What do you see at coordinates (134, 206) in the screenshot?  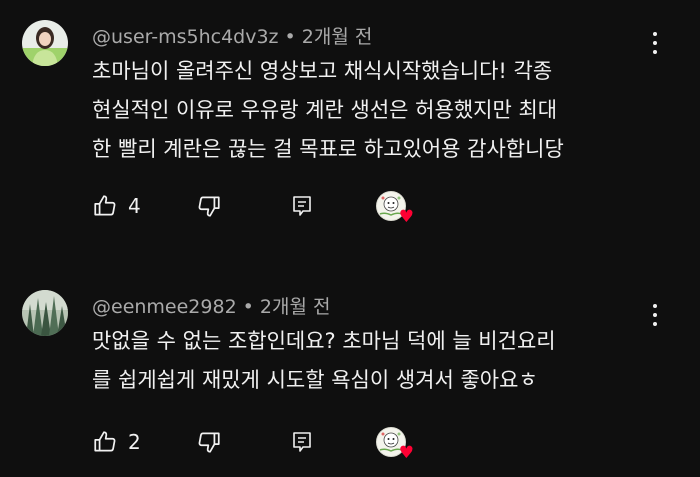 I see `like-count: 4` at bounding box center [134, 206].